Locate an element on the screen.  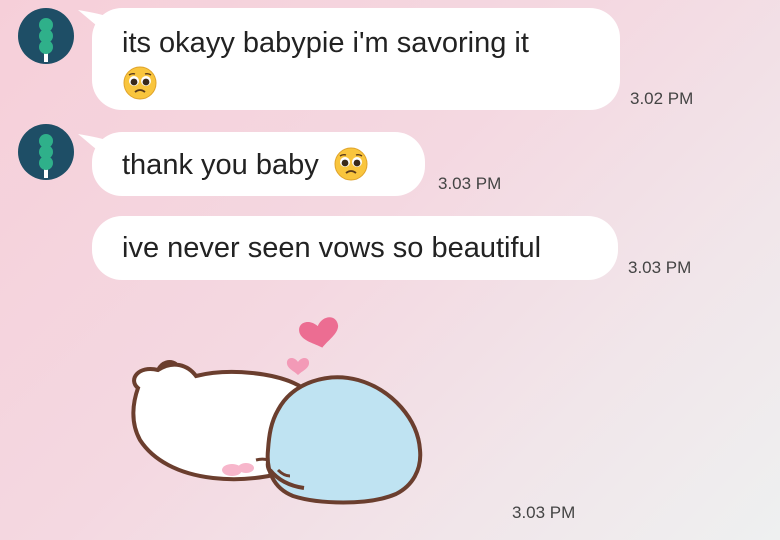
message-text: its okayy babypie i'm savoring it is located at coordinates (325, 43).